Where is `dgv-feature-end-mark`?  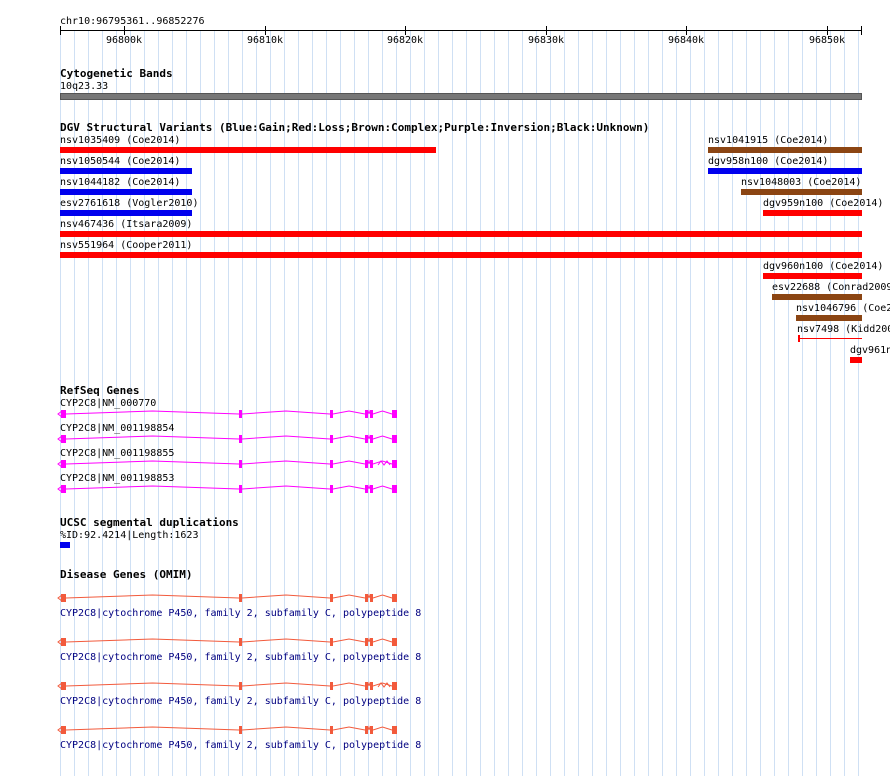 dgv-feature-end-mark is located at coordinates (799, 338).